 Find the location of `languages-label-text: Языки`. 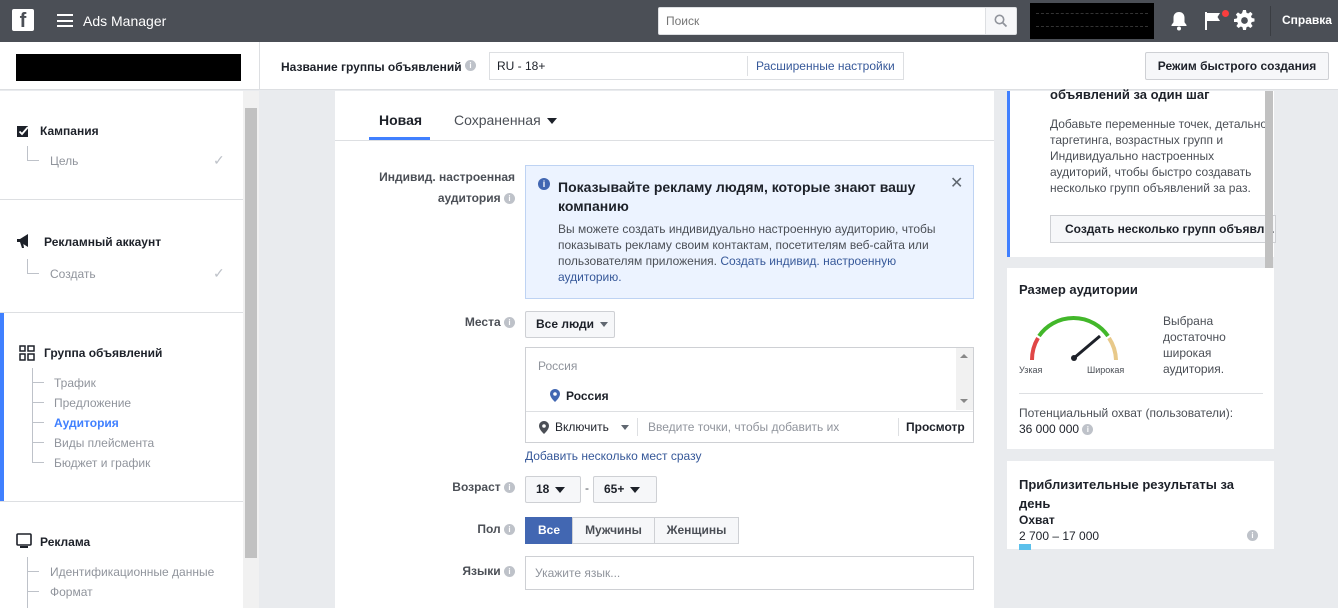

languages-label-text: Языки is located at coordinates (481, 571).